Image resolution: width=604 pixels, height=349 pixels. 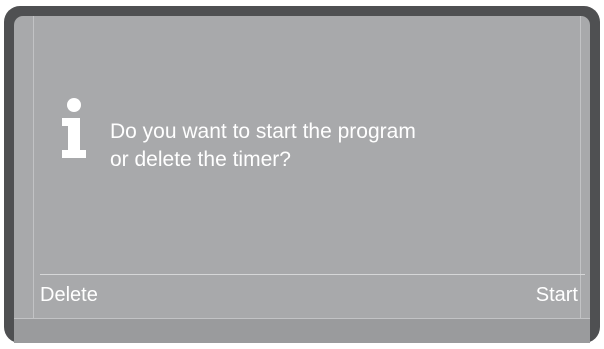 What do you see at coordinates (74, 128) in the screenshot?
I see `info-icon` at bounding box center [74, 128].